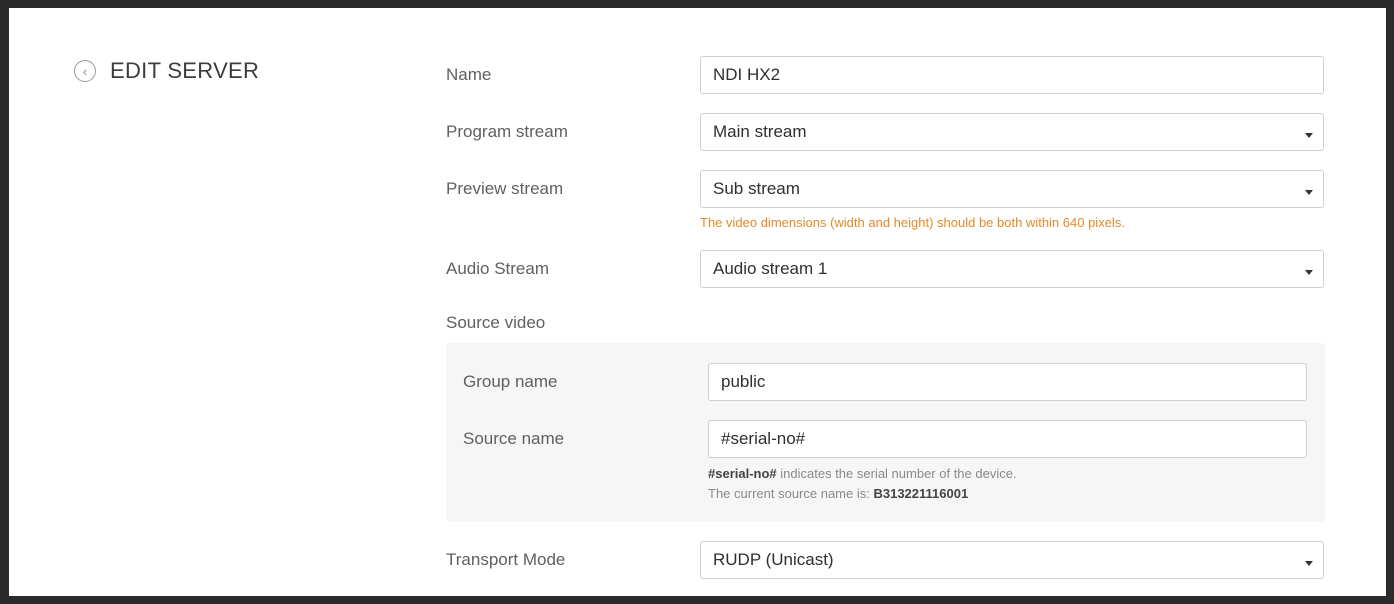 This screenshot has height=604, width=1394. Describe the element at coordinates (85, 71) in the screenshot. I see `back-arrow-icon: ‹` at that location.